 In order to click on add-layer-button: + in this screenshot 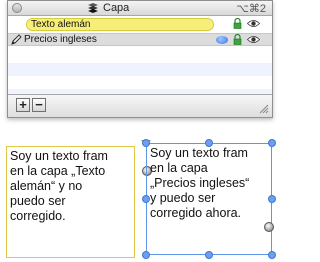, I will do `click(23, 105)`.